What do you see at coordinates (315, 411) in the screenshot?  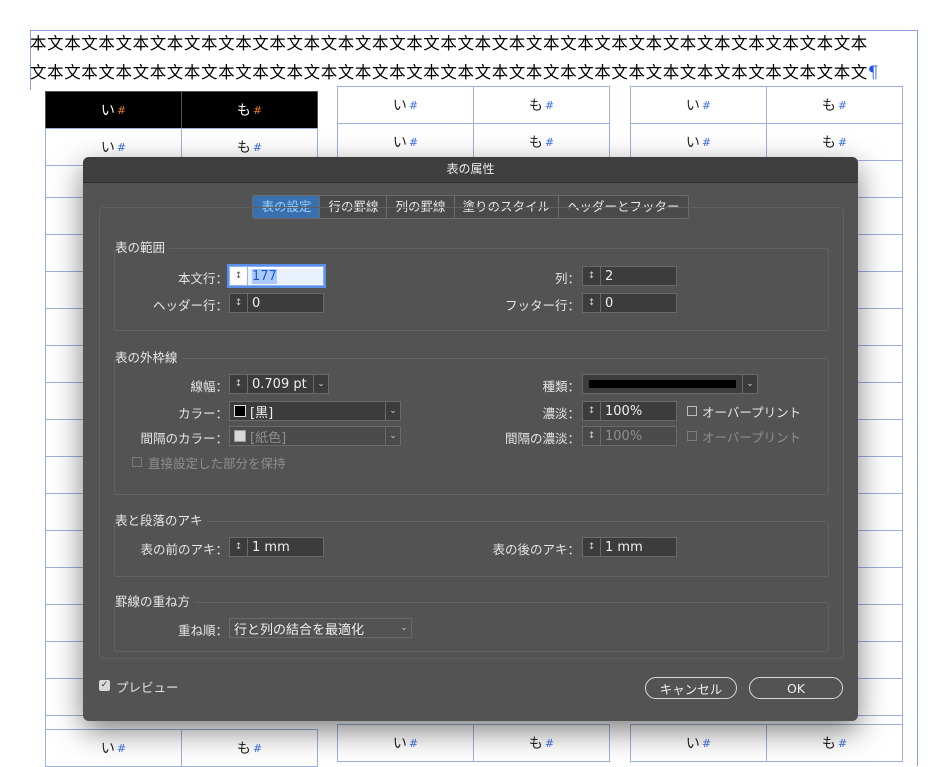 I see `color-select: [黒] ⌄` at bounding box center [315, 411].